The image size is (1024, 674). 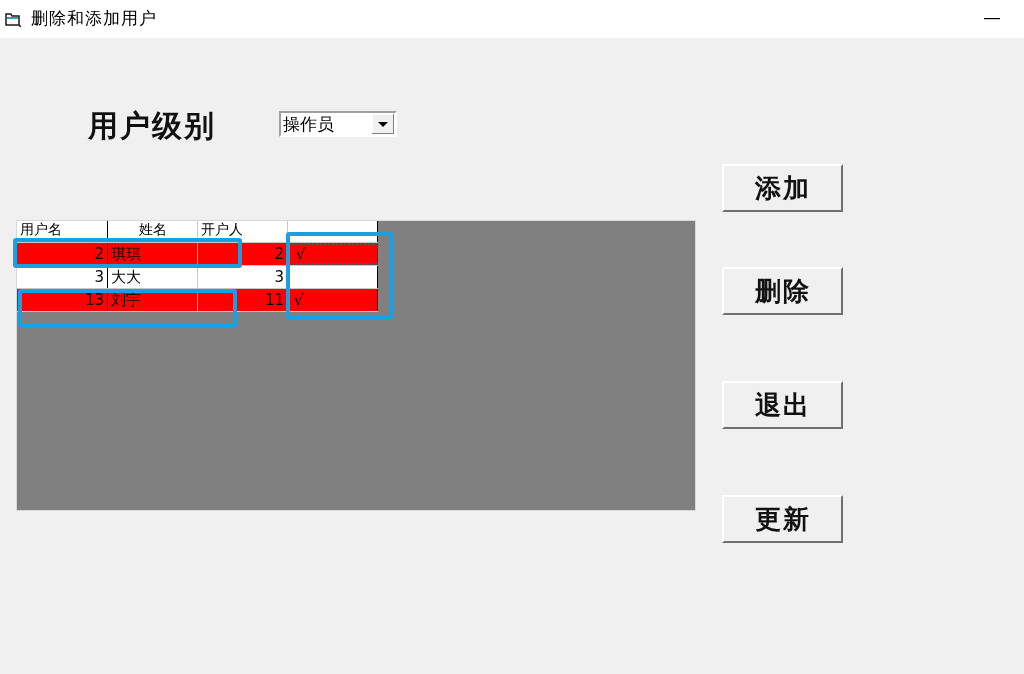 What do you see at coordinates (126, 254) in the screenshot?
I see `table-cell: 琪琪` at bounding box center [126, 254].